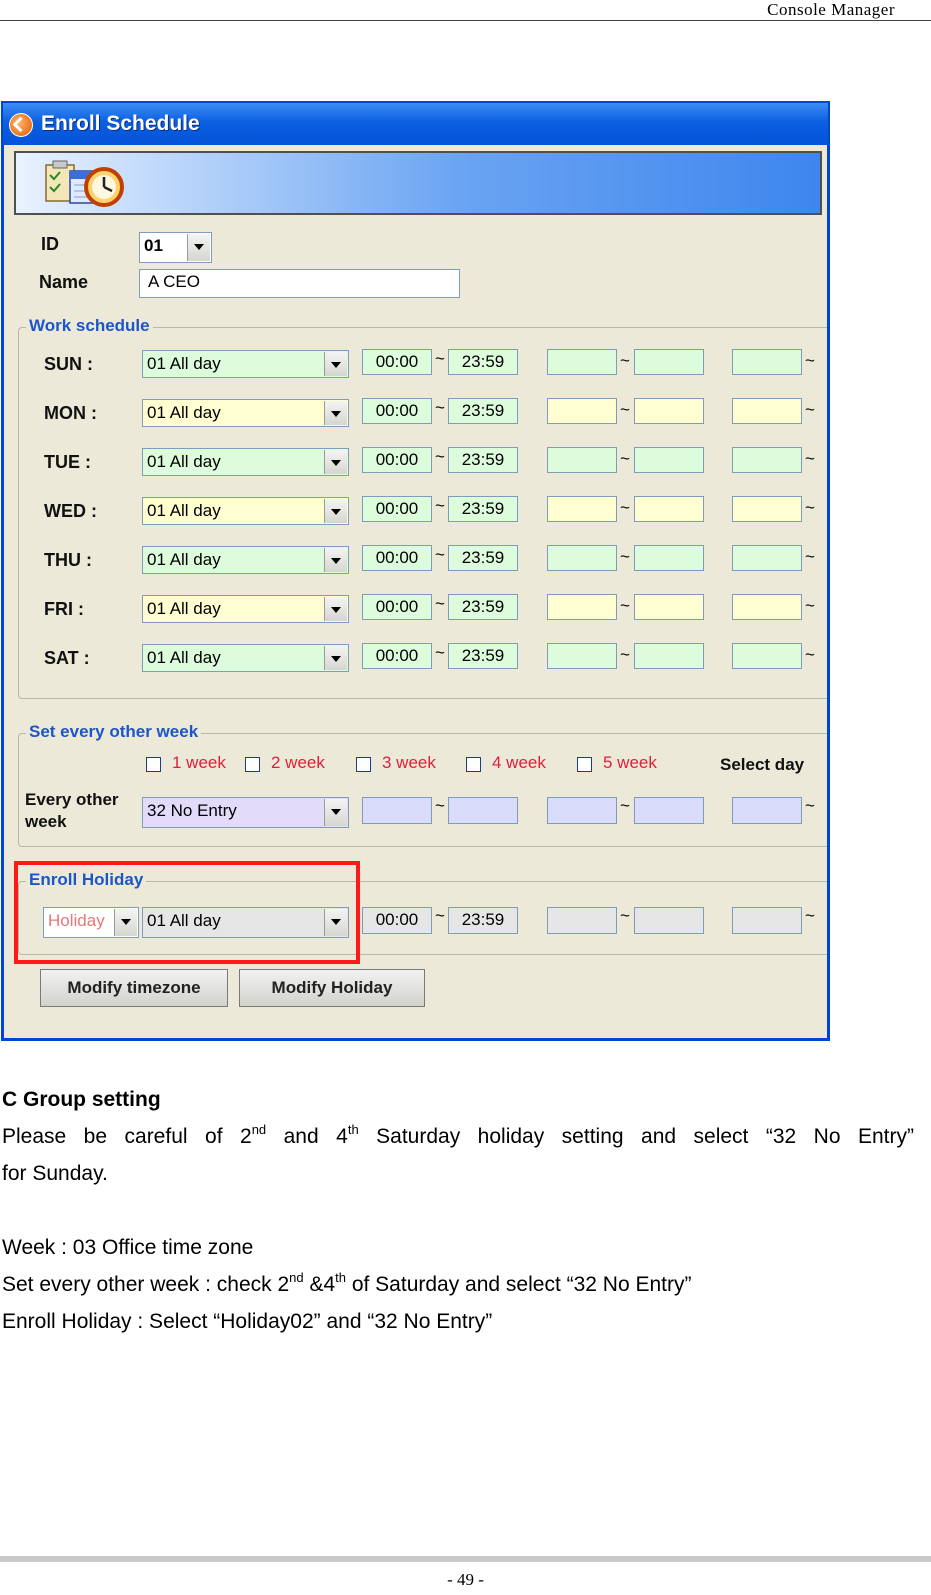 The image size is (931, 1595). Describe the element at coordinates (128, 1247) in the screenshot. I see `week-line: Week : 03 Office time zone` at that location.